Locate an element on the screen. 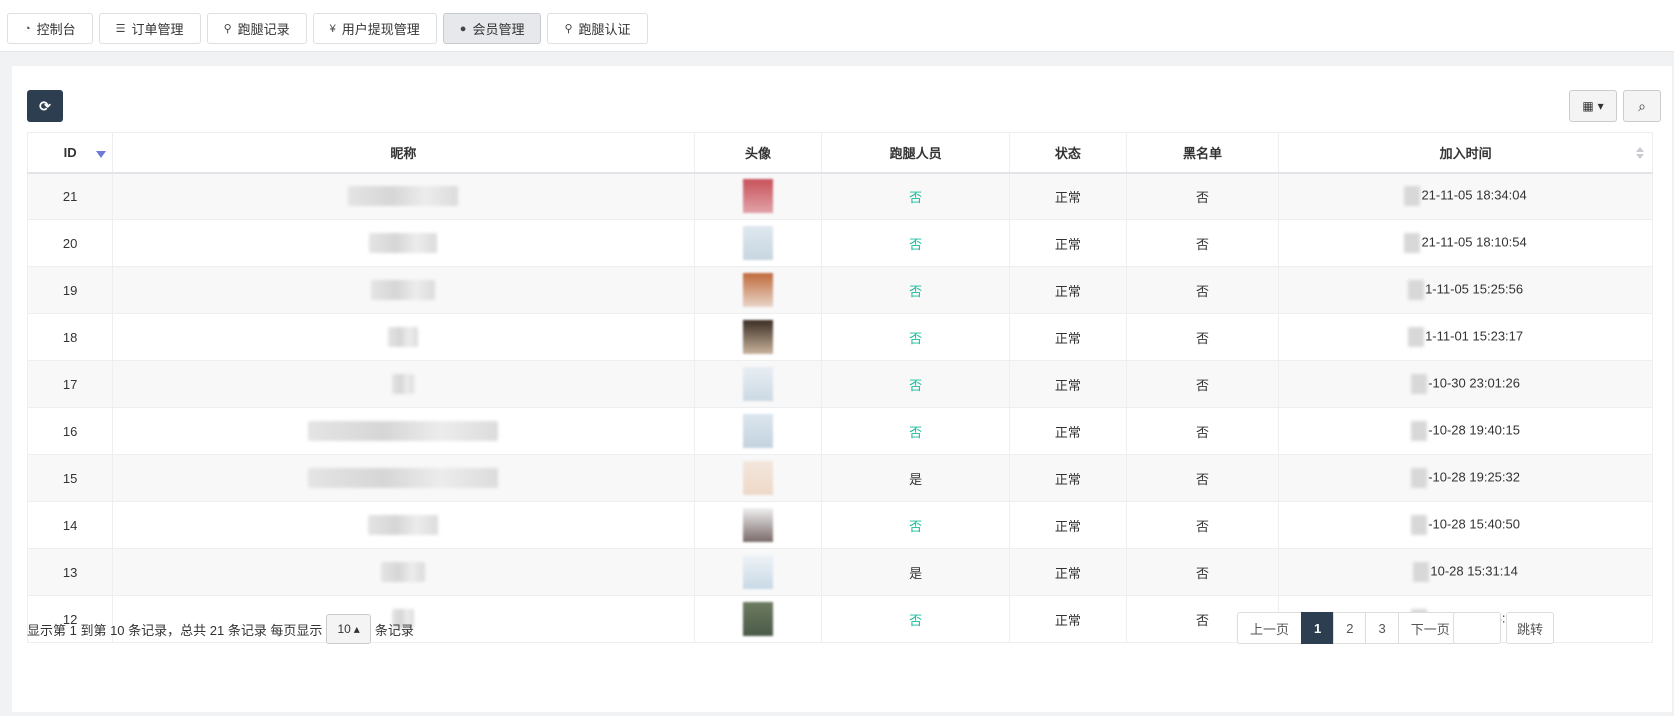 Image resolution: width=1674 pixels, height=716 pixels. search-button: ⌕ is located at coordinates (1642, 106).